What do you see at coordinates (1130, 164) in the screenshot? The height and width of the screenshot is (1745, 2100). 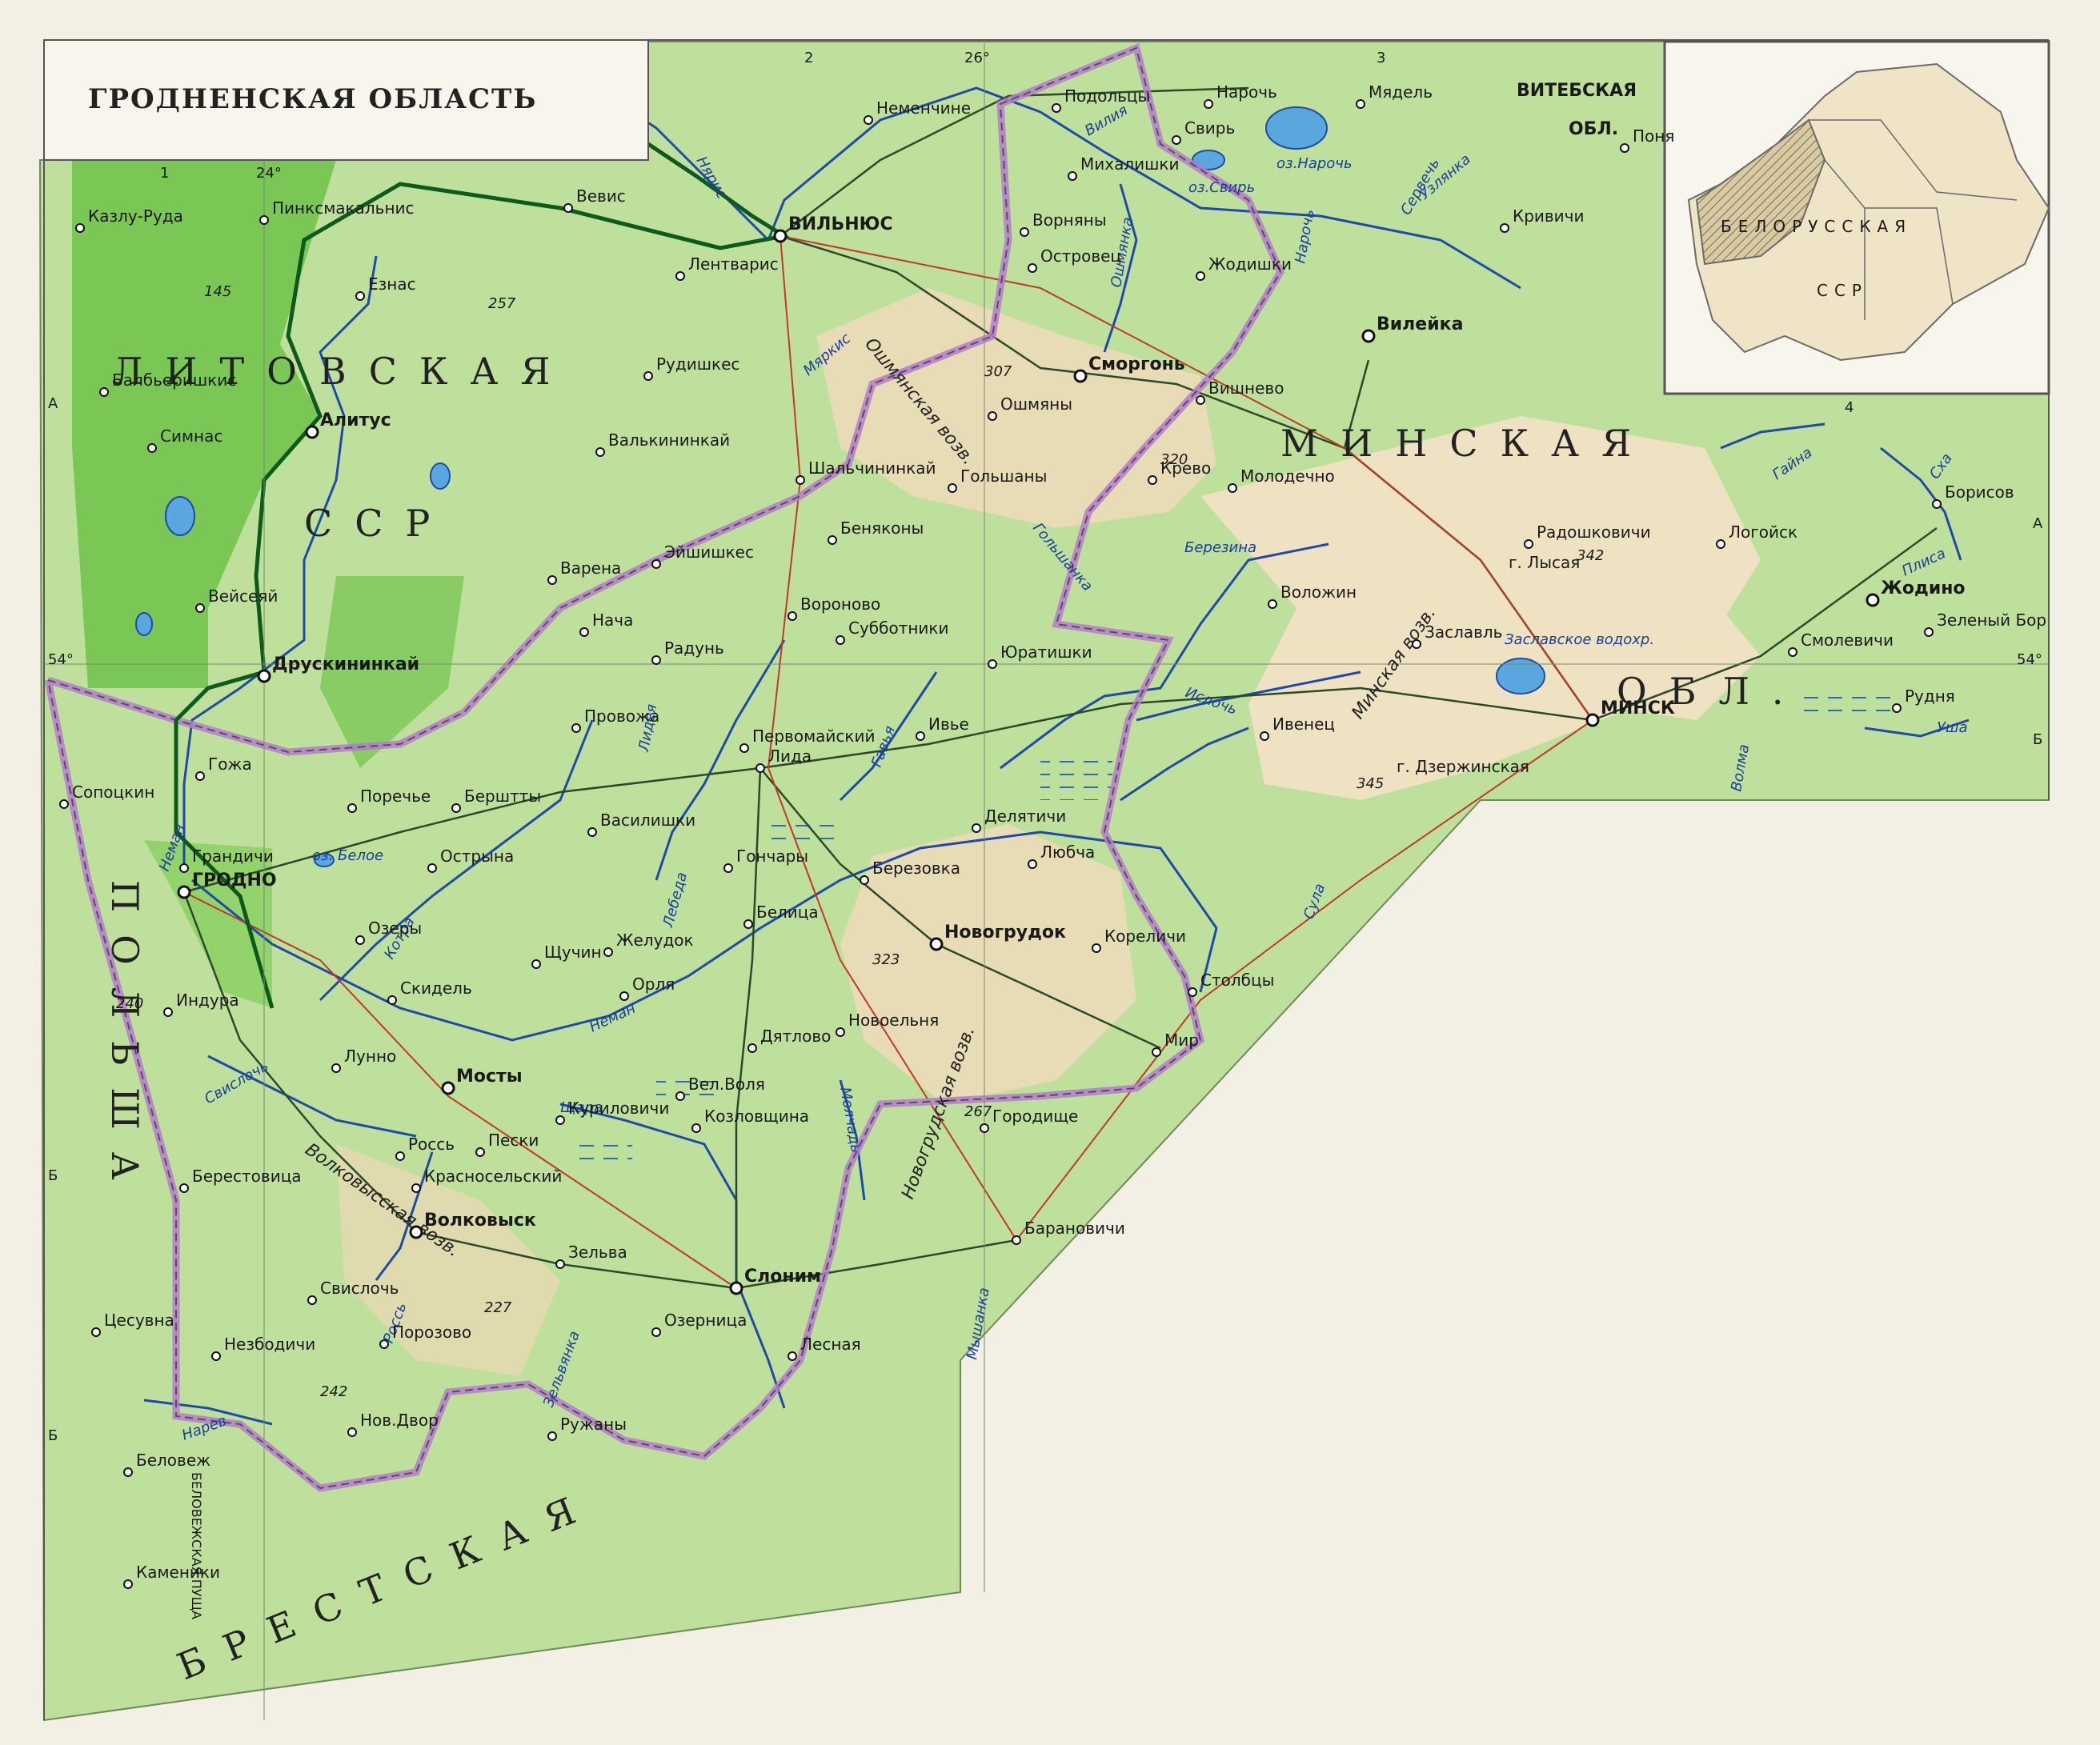 I see `city-label: Михалишки` at bounding box center [1130, 164].